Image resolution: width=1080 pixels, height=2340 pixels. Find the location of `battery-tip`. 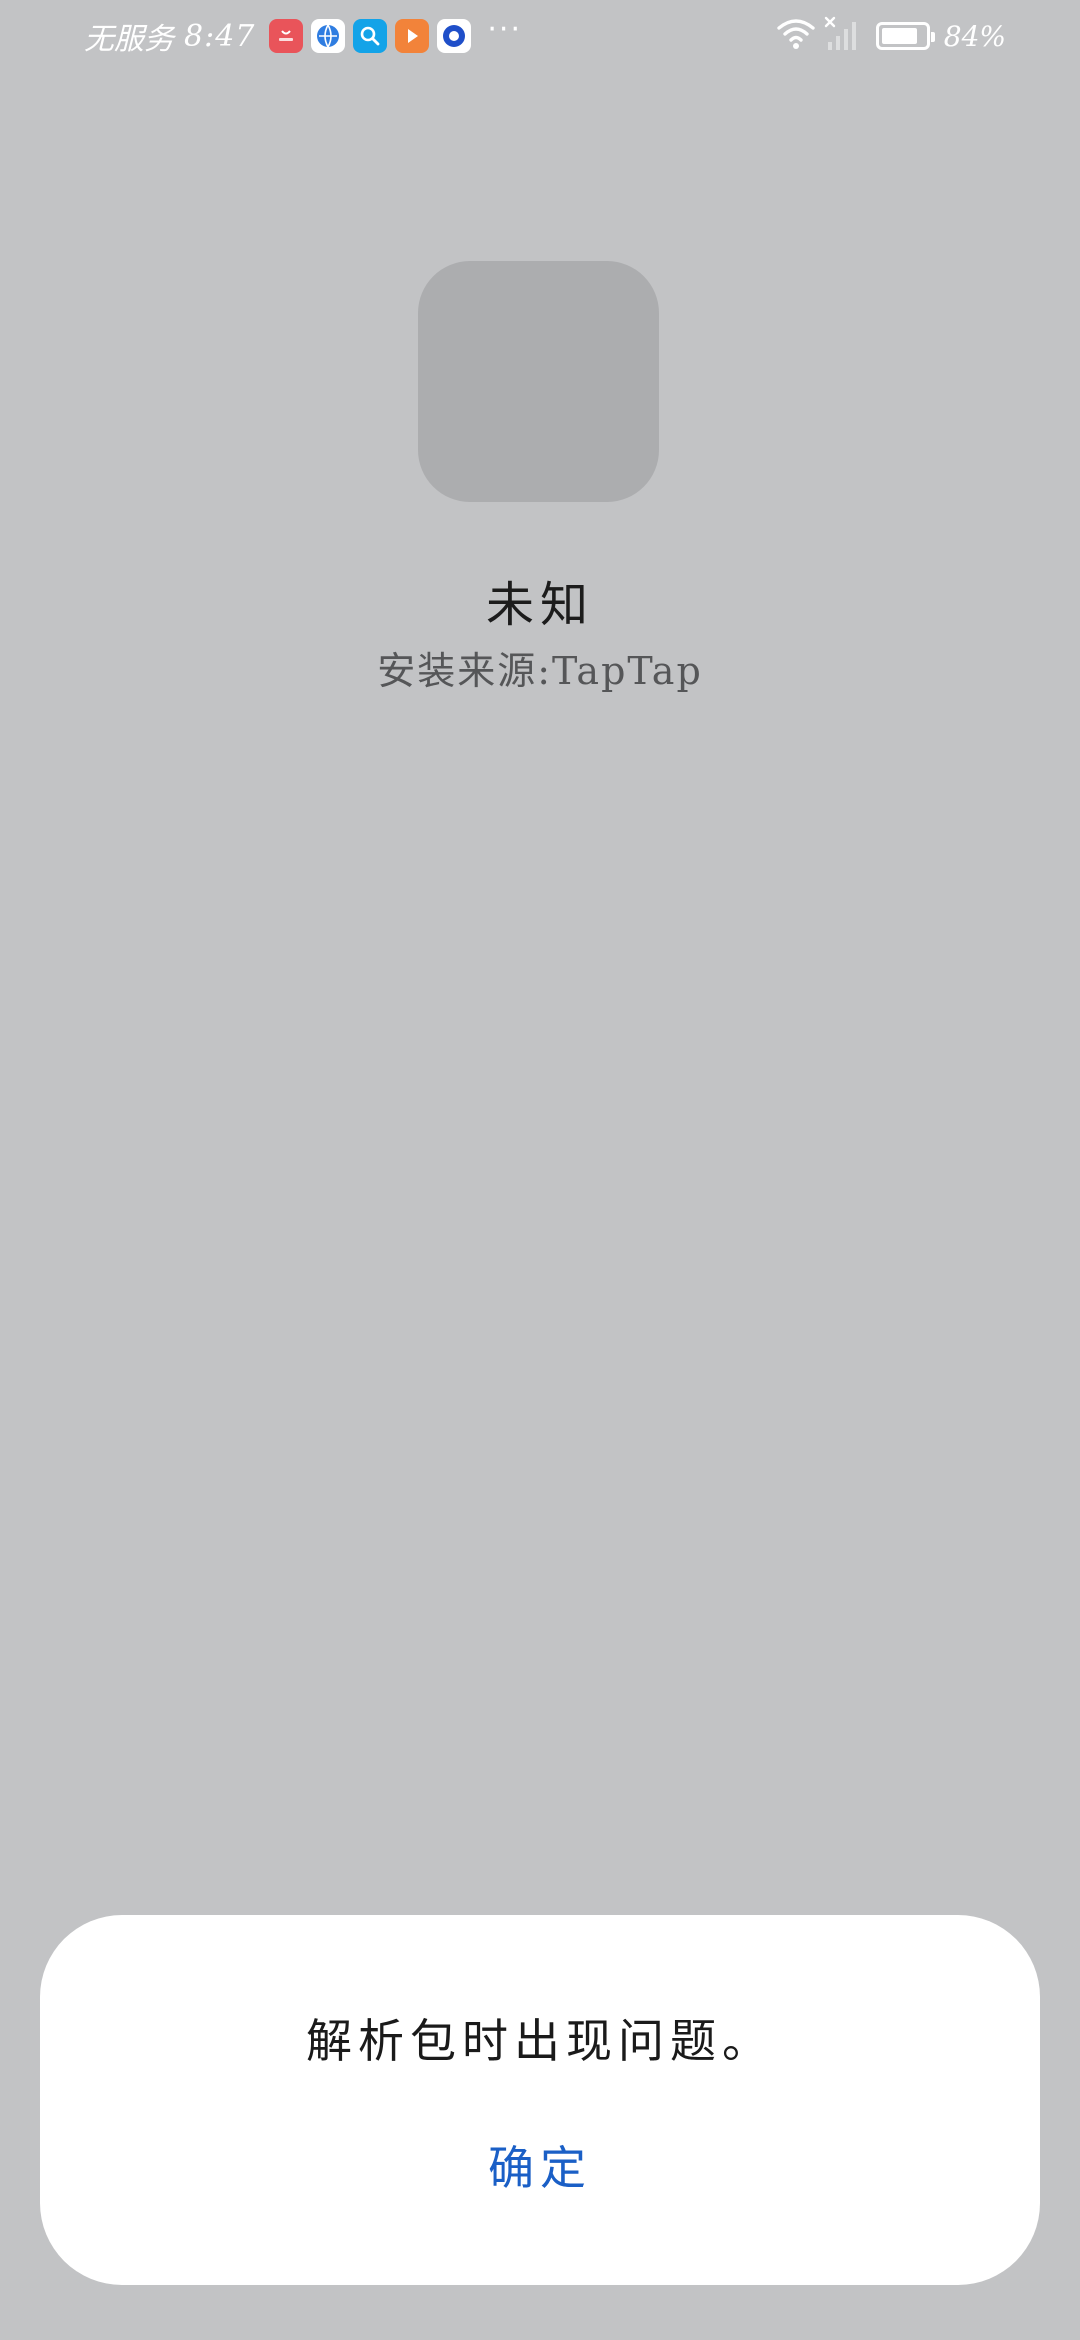

battery-tip is located at coordinates (932, 37).